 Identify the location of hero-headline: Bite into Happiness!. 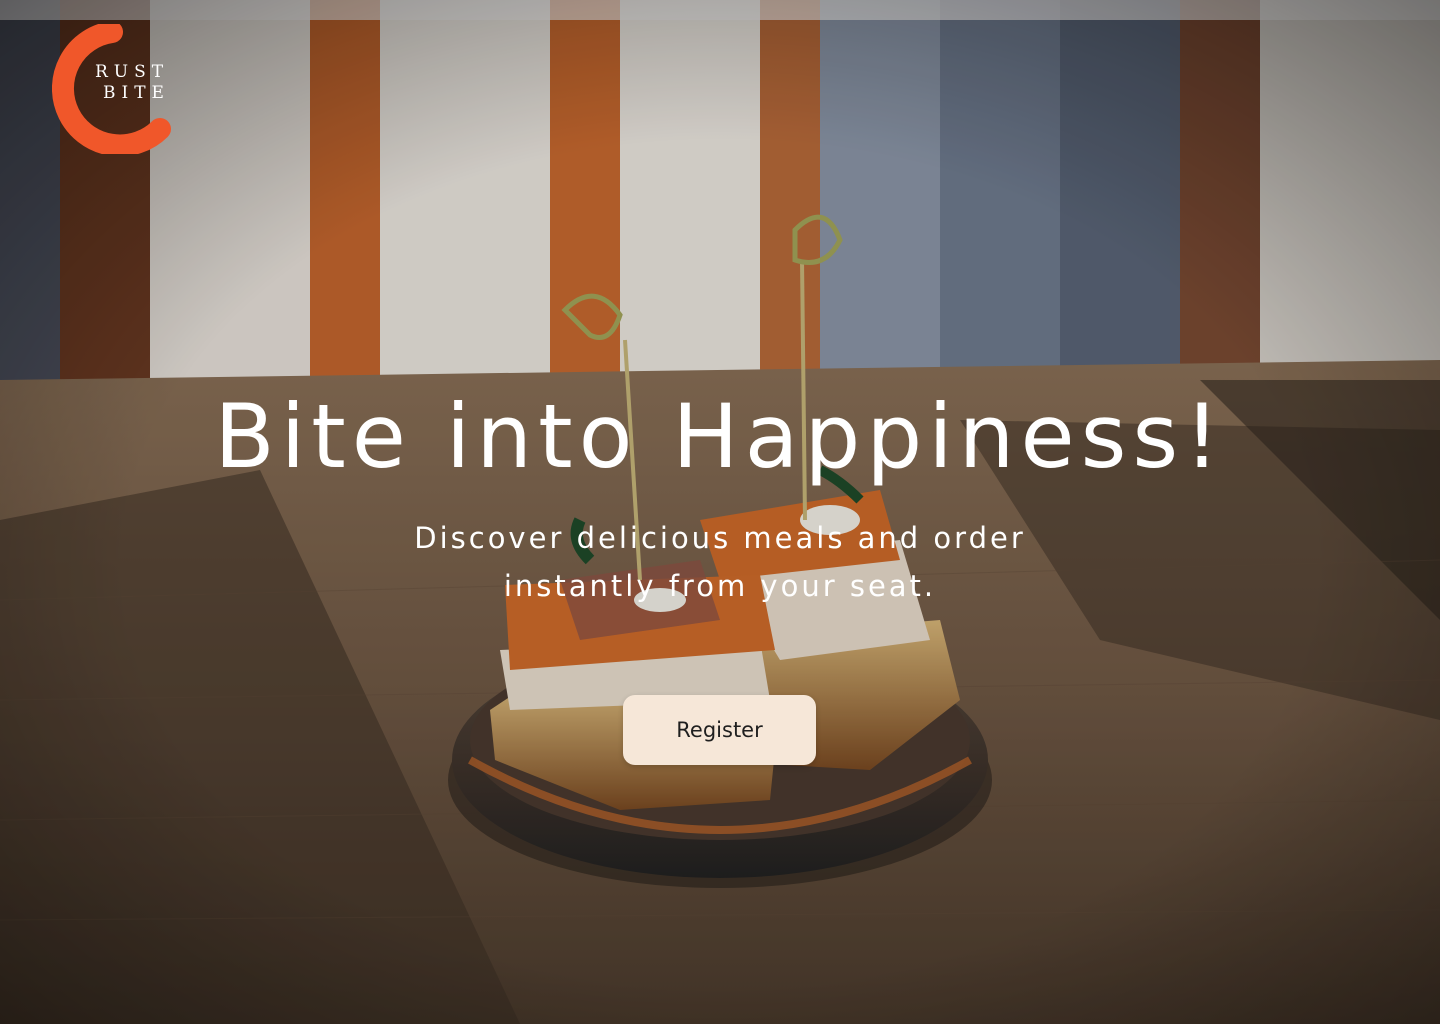
(720, 436).